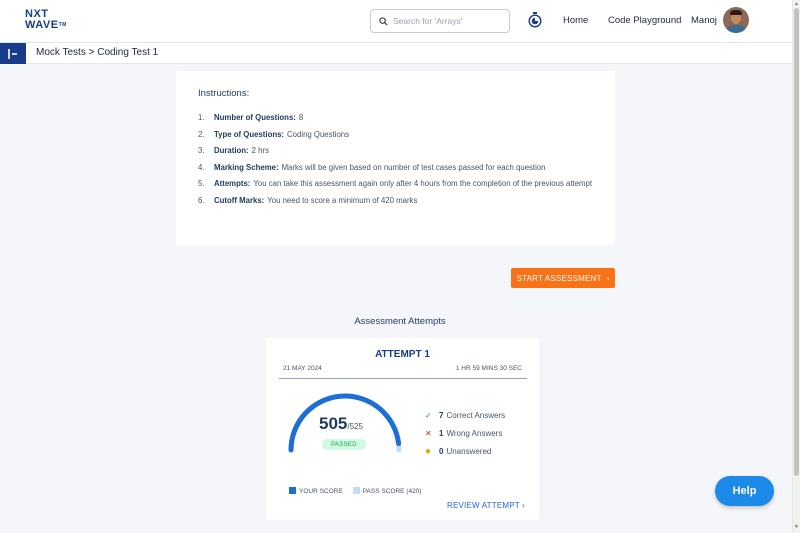  Describe the element at coordinates (458, 451) in the screenshot. I see `unanswered-stat: ● 0 Unanswered` at that location.